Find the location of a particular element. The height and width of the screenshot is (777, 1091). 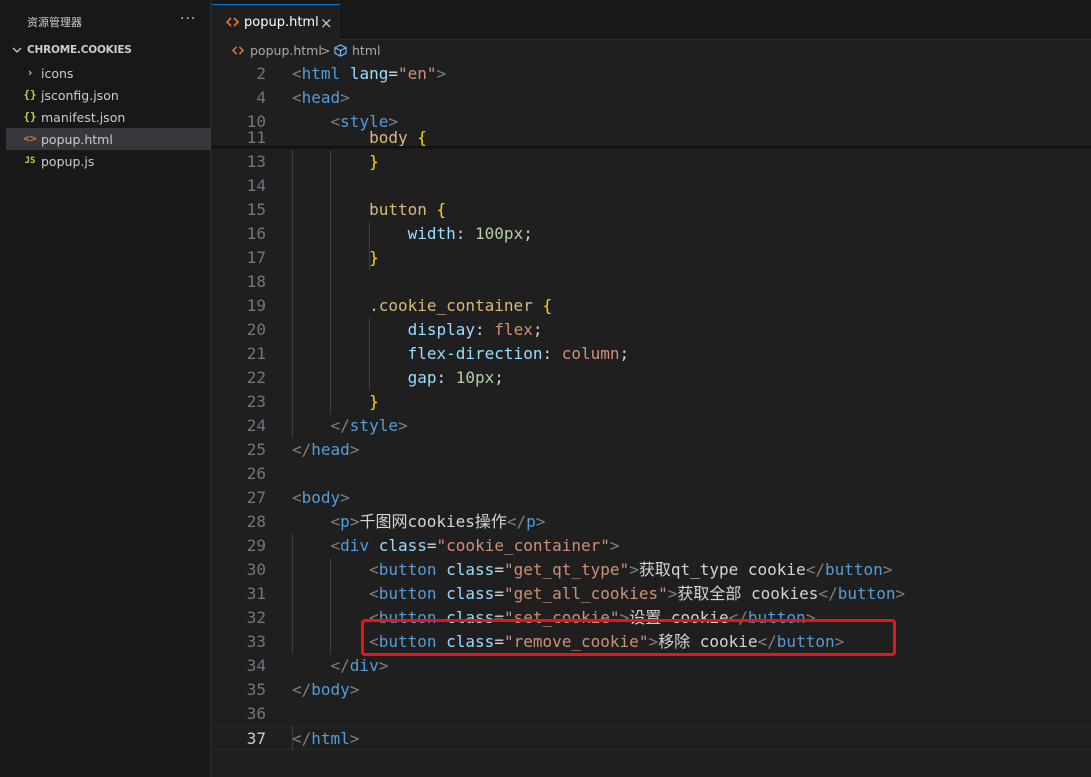

line-number: 17 is located at coordinates (256, 257).